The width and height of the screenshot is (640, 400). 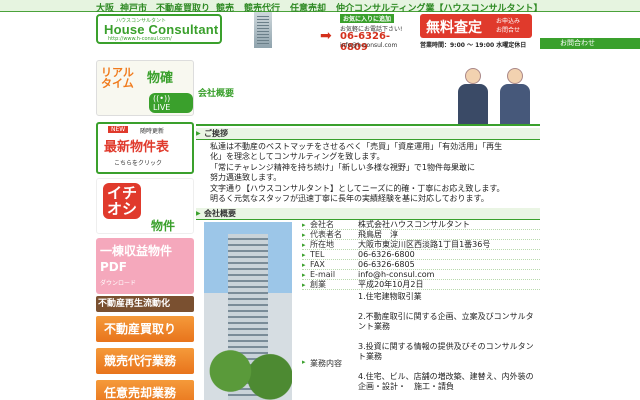 What do you see at coordinates (248, 311) in the screenshot?
I see `office-building-photo` at bounding box center [248, 311].